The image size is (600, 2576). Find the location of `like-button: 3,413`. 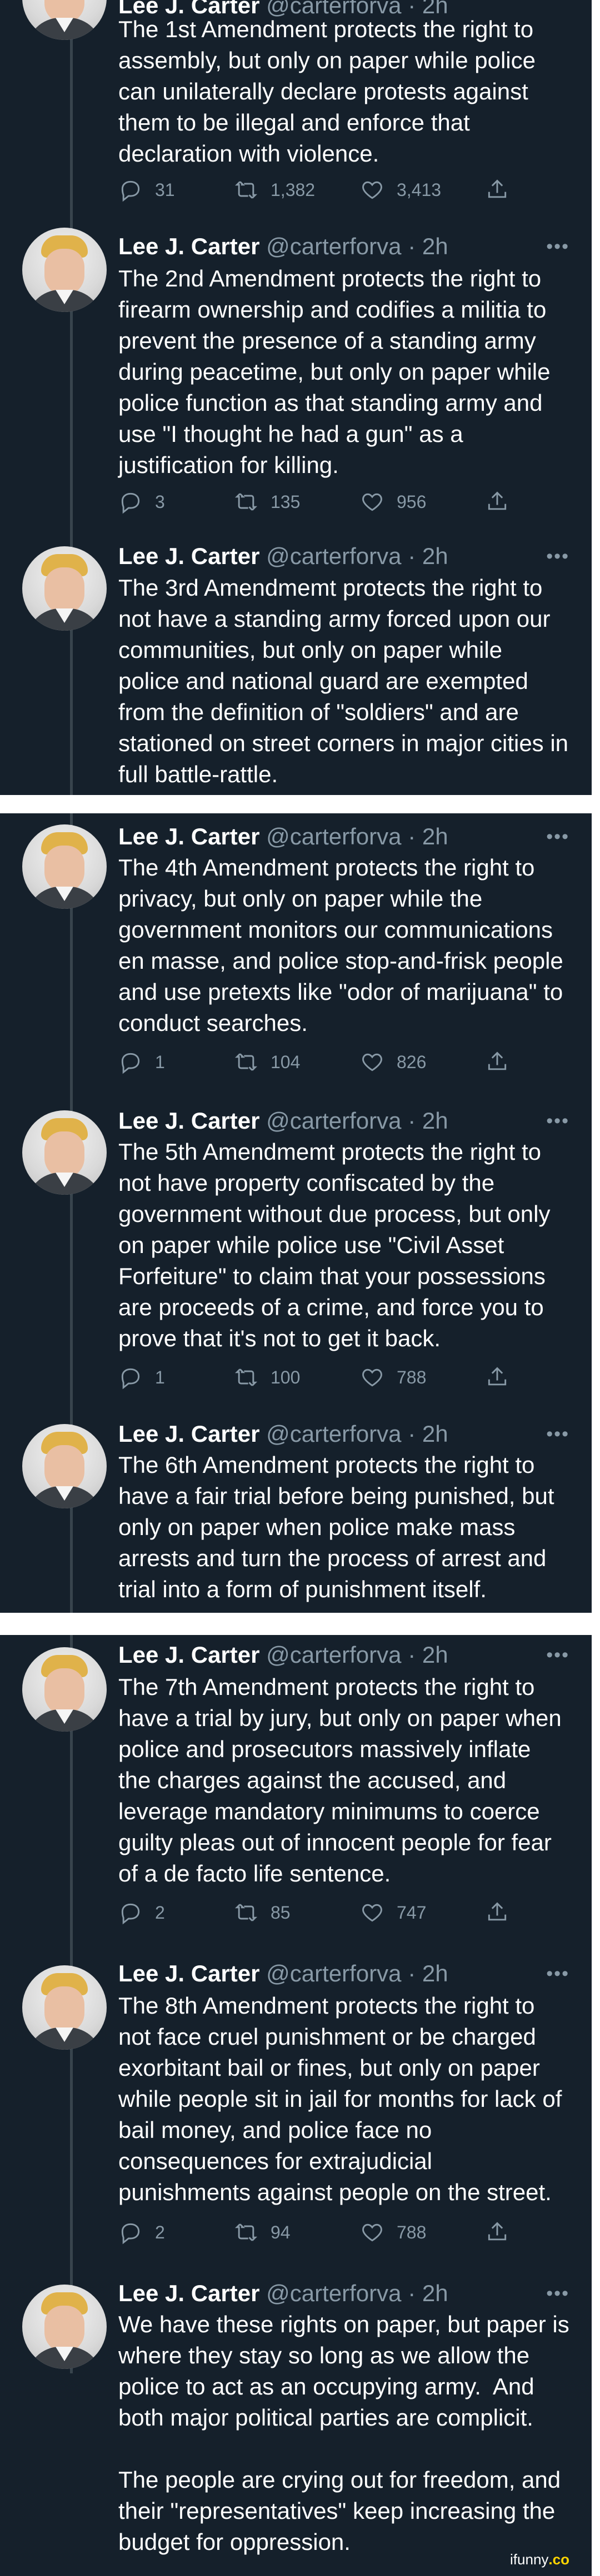

like-button: 3,413 is located at coordinates (400, 190).